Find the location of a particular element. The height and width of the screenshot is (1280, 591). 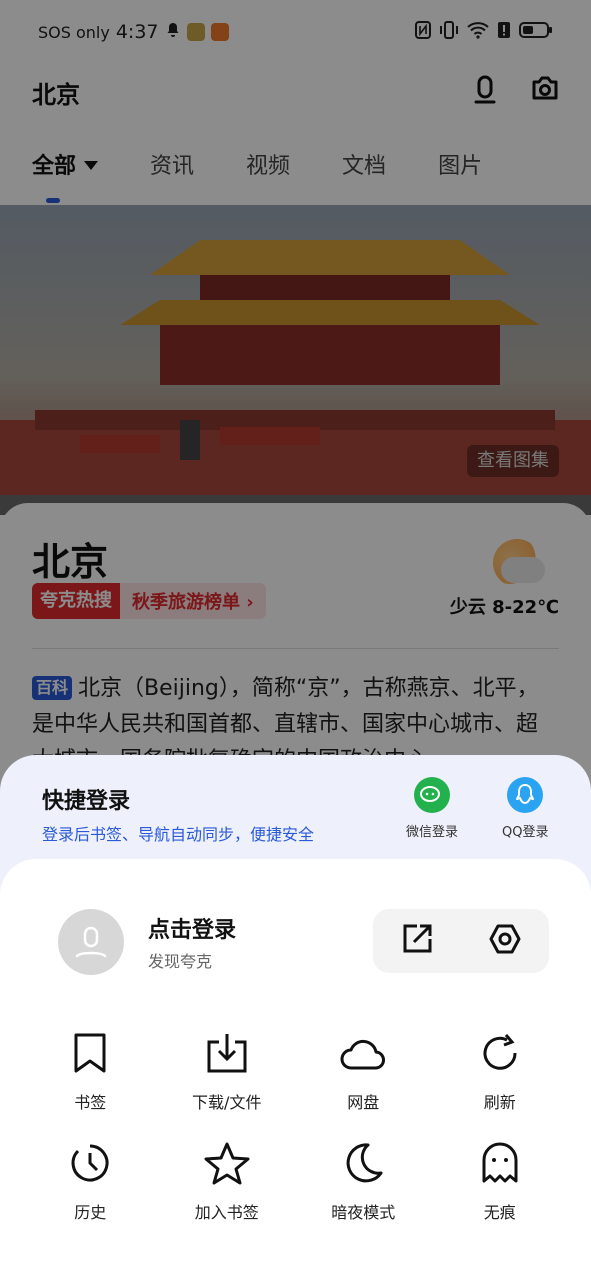

refresh-button: 刷新 is located at coordinates (500, 1071).